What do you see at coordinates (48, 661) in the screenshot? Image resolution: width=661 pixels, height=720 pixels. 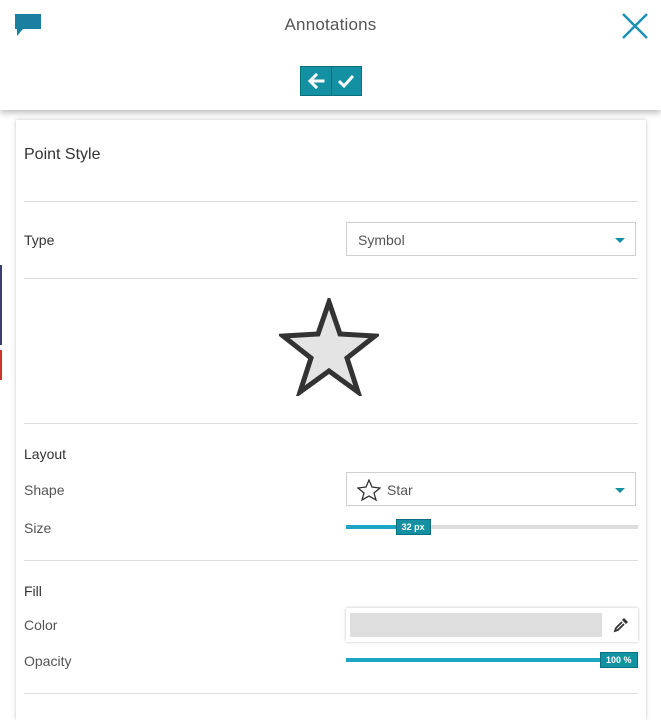 I see `opacity-label: Opacity` at bounding box center [48, 661].